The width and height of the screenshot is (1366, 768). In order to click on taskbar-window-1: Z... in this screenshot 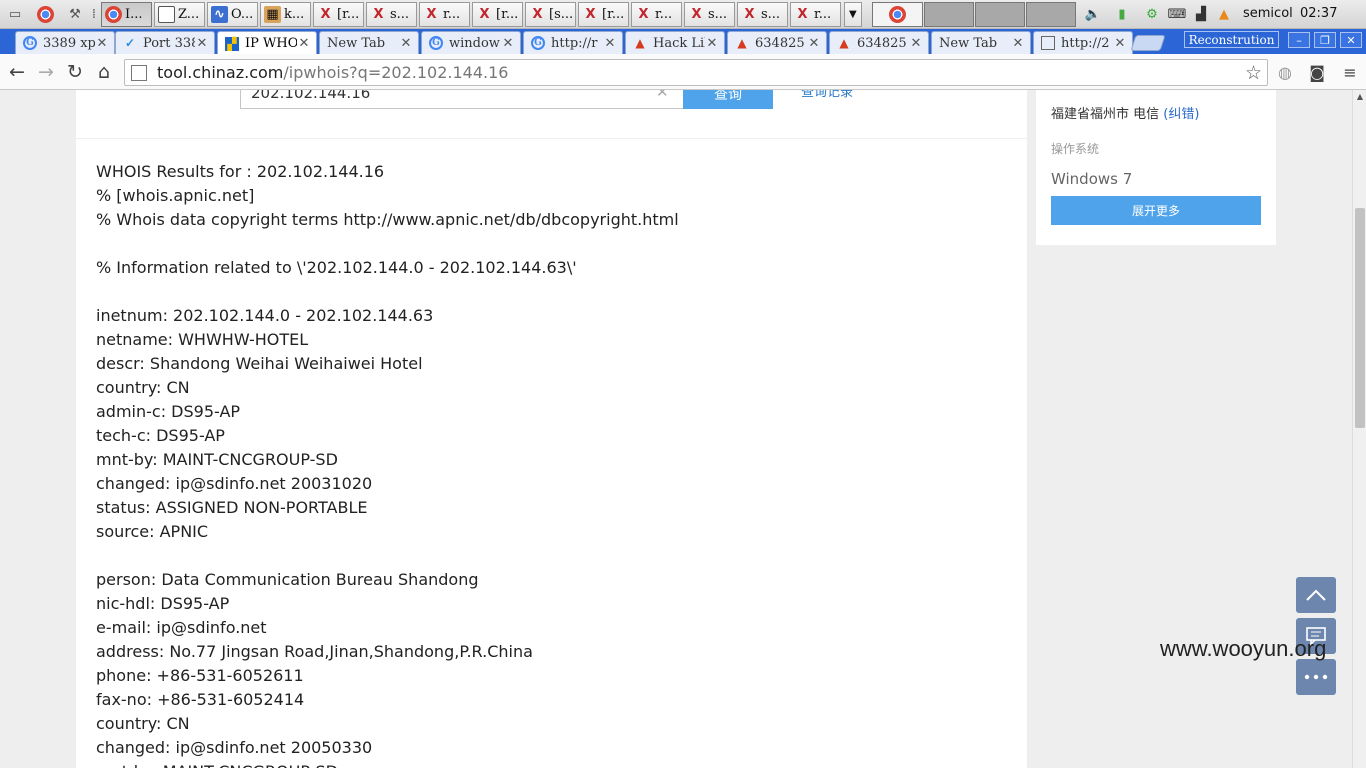, I will do `click(179, 14)`.